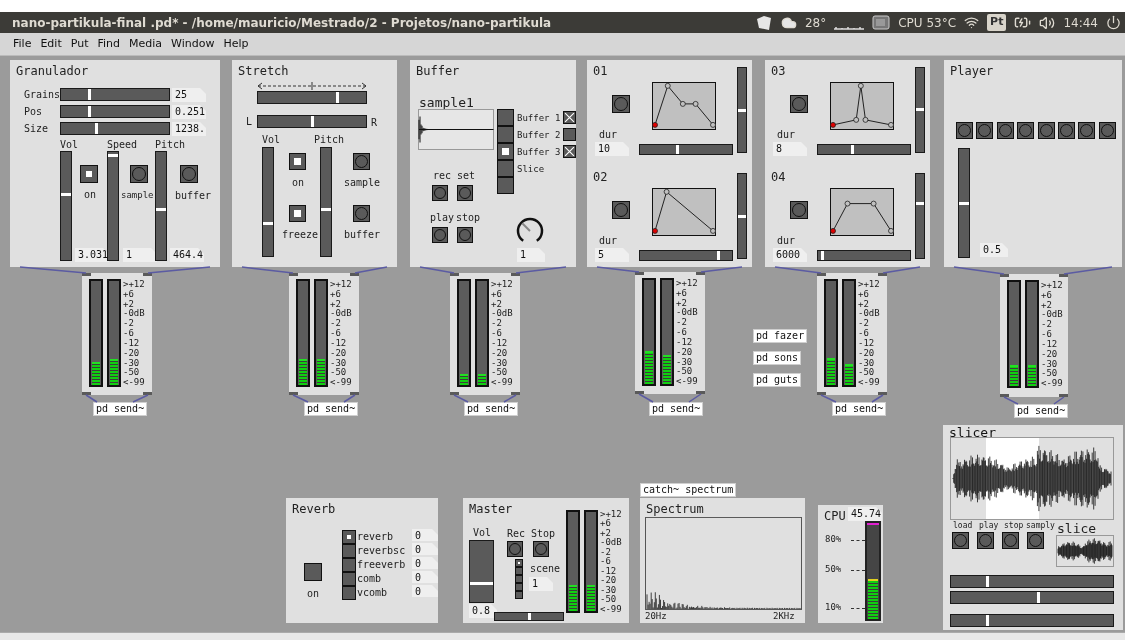  Describe the element at coordinates (51, 44) in the screenshot. I see `menu-item: Edit` at that location.